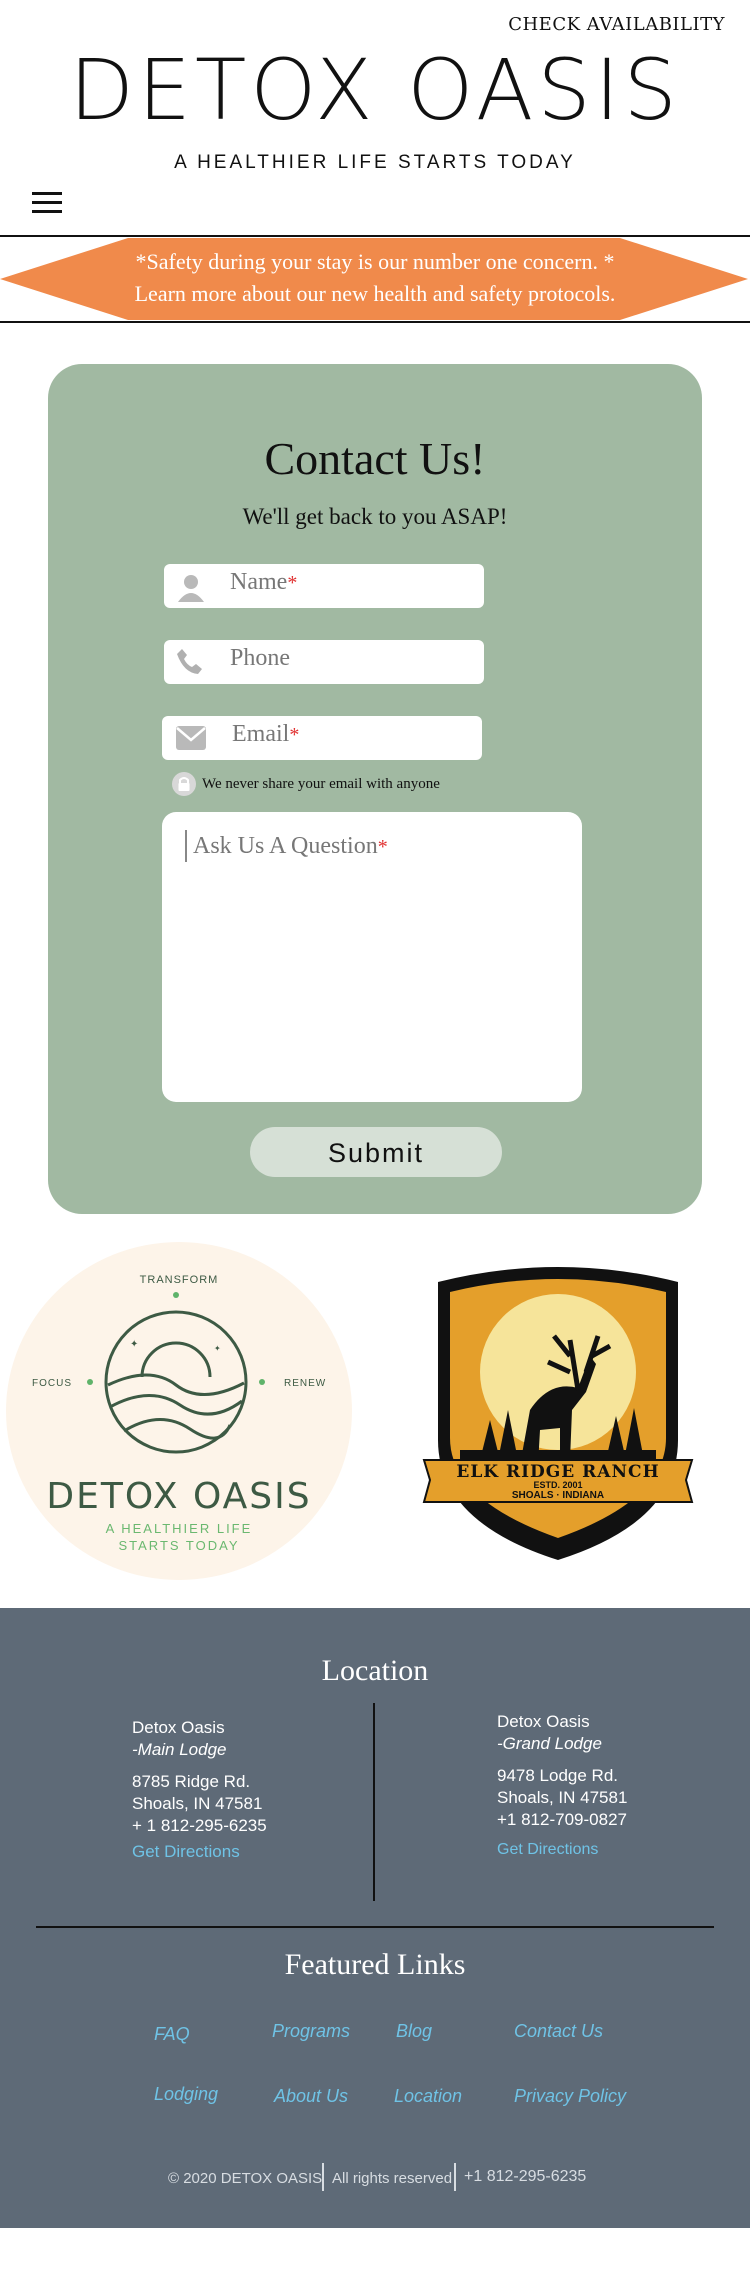 The width and height of the screenshot is (750, 2272). I want to click on footer-link-privacy-policy: Privacy Policy, so click(570, 2096).